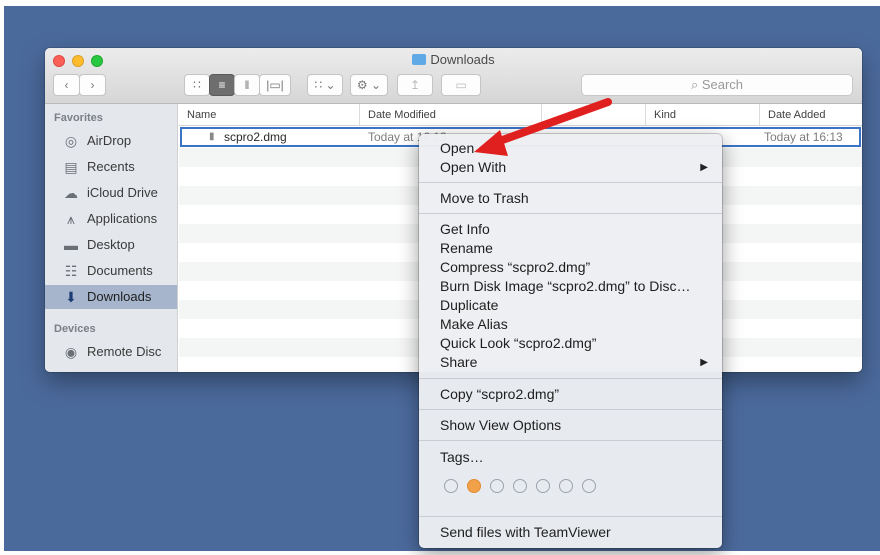  I want to click on favorites-header: Favorites, so click(78, 118).